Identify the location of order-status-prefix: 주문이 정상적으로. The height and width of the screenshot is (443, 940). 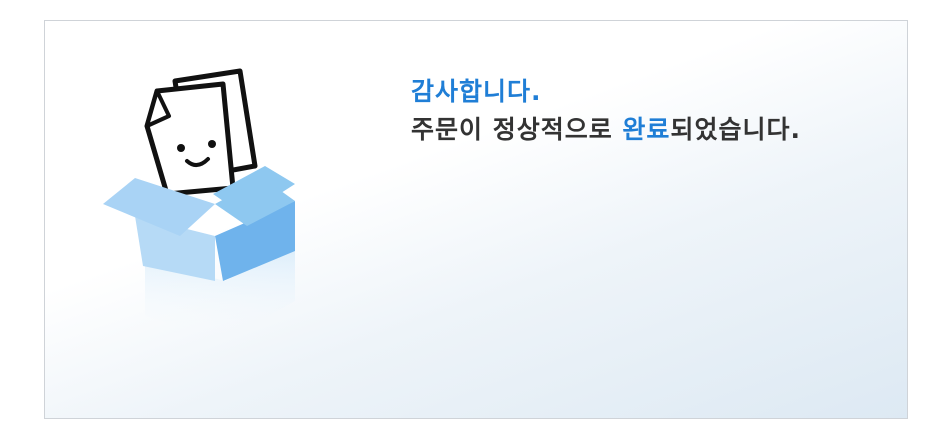
(517, 129).